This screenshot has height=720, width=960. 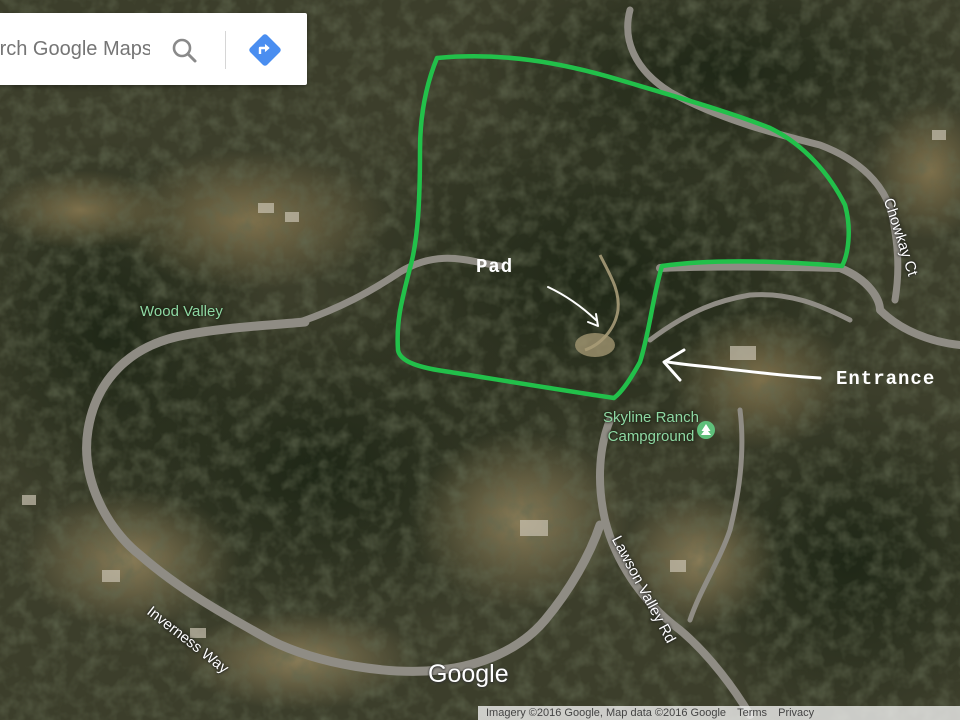 I want to click on search-divider, so click(x=225, y=50).